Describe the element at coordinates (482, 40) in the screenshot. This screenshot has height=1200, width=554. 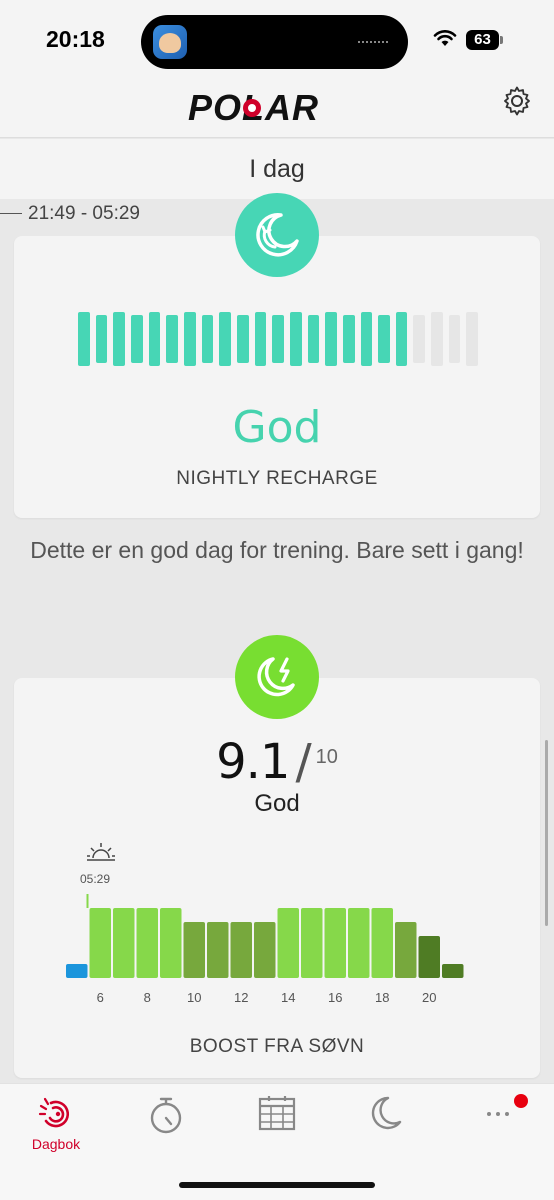
I see `battery-indicator: 63` at that location.